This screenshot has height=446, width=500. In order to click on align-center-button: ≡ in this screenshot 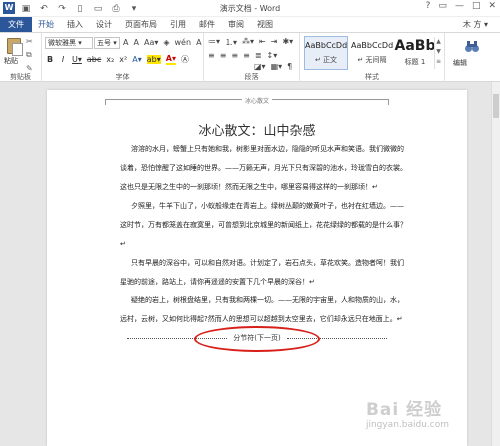, I will do `click(223, 55)`.